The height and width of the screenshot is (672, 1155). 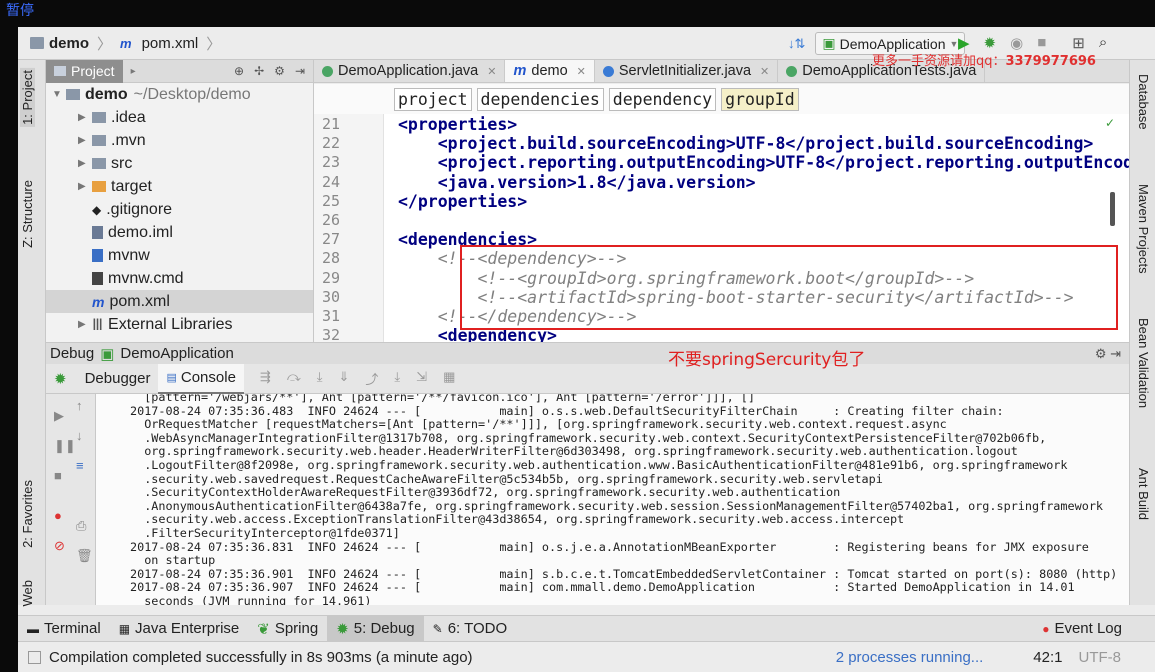 What do you see at coordinates (662, 99) in the screenshot?
I see `xml-crumb: dependency` at bounding box center [662, 99].